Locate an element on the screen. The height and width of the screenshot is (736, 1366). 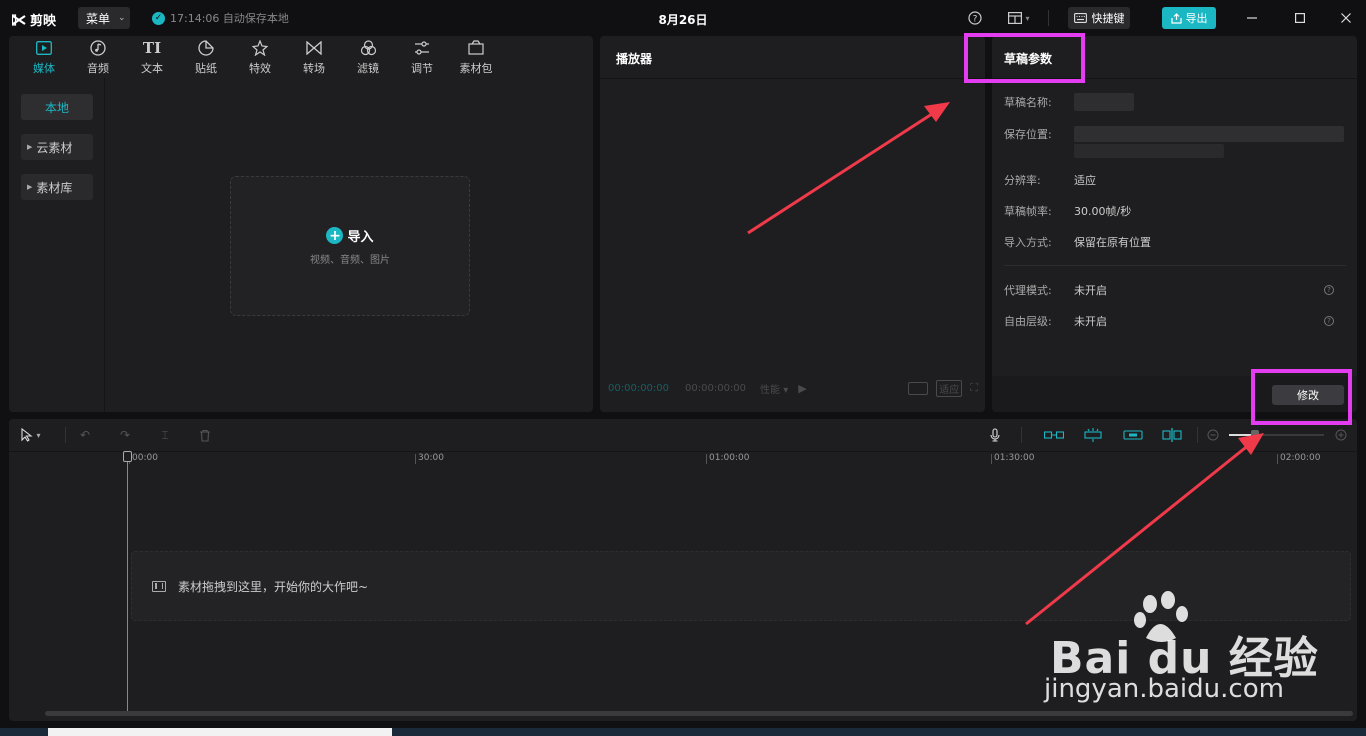
tab-media: 媒体 is located at coordinates (44, 57).